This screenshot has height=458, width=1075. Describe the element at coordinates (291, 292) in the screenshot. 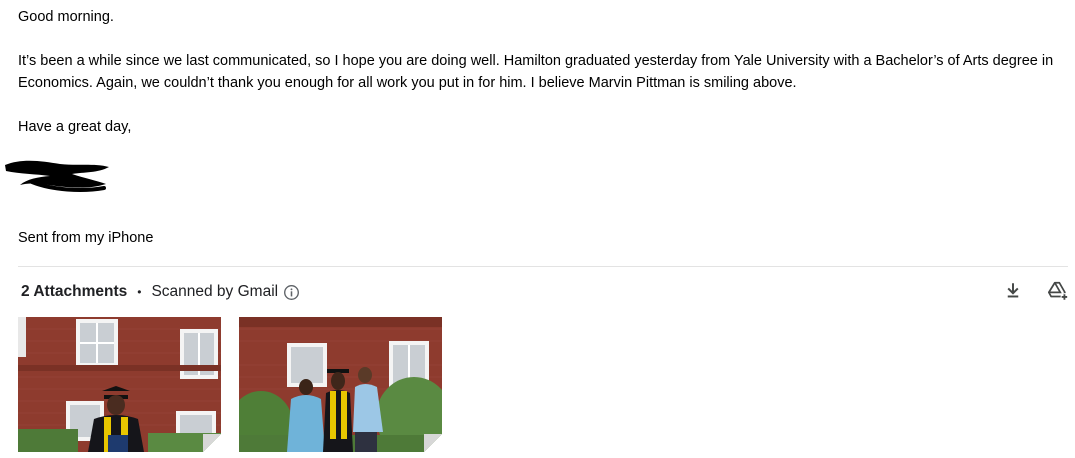

I see `info-icon` at that location.